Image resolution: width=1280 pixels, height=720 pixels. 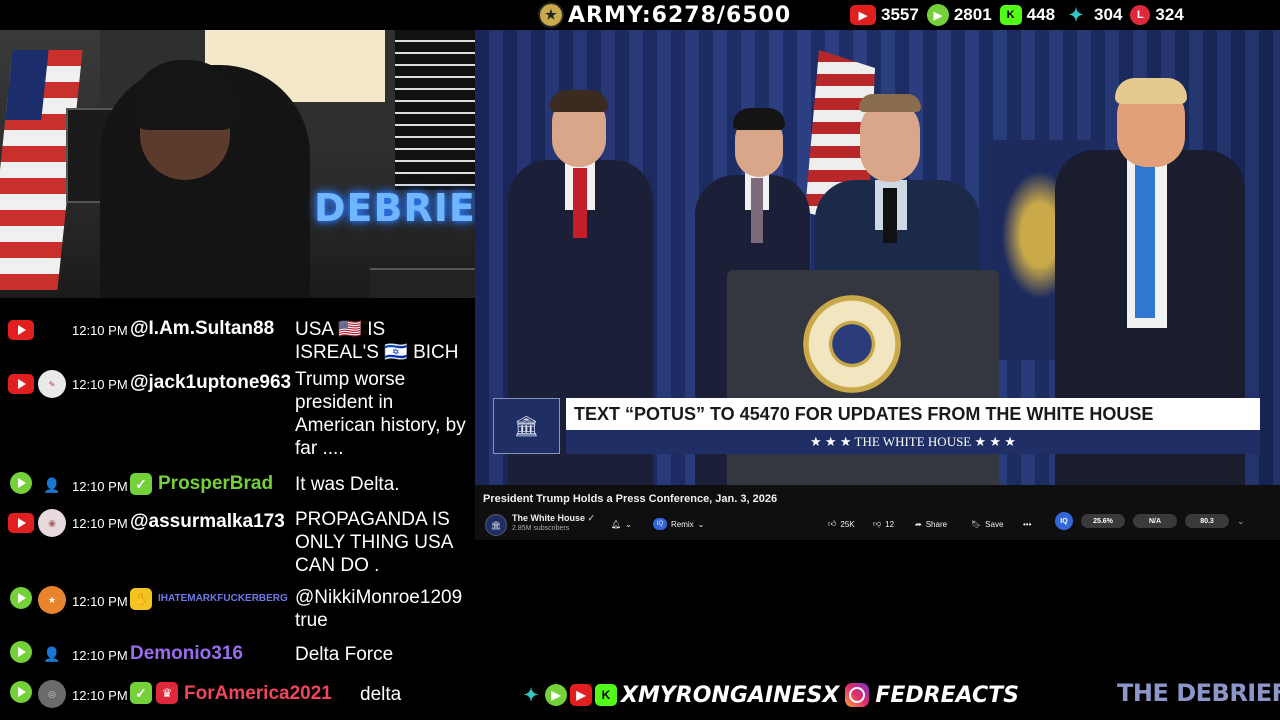 I want to click on army-badge-icon: ★, so click(x=551, y=15).